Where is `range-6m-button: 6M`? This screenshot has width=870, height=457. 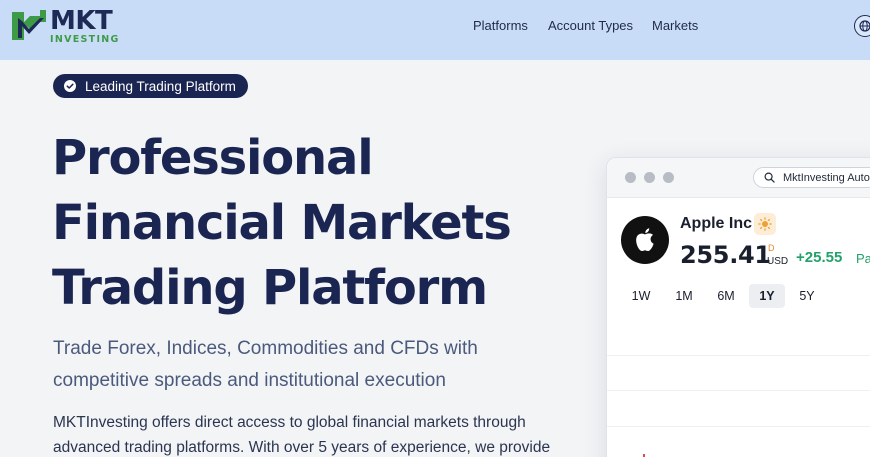
range-6m-button: 6M is located at coordinates (726, 296).